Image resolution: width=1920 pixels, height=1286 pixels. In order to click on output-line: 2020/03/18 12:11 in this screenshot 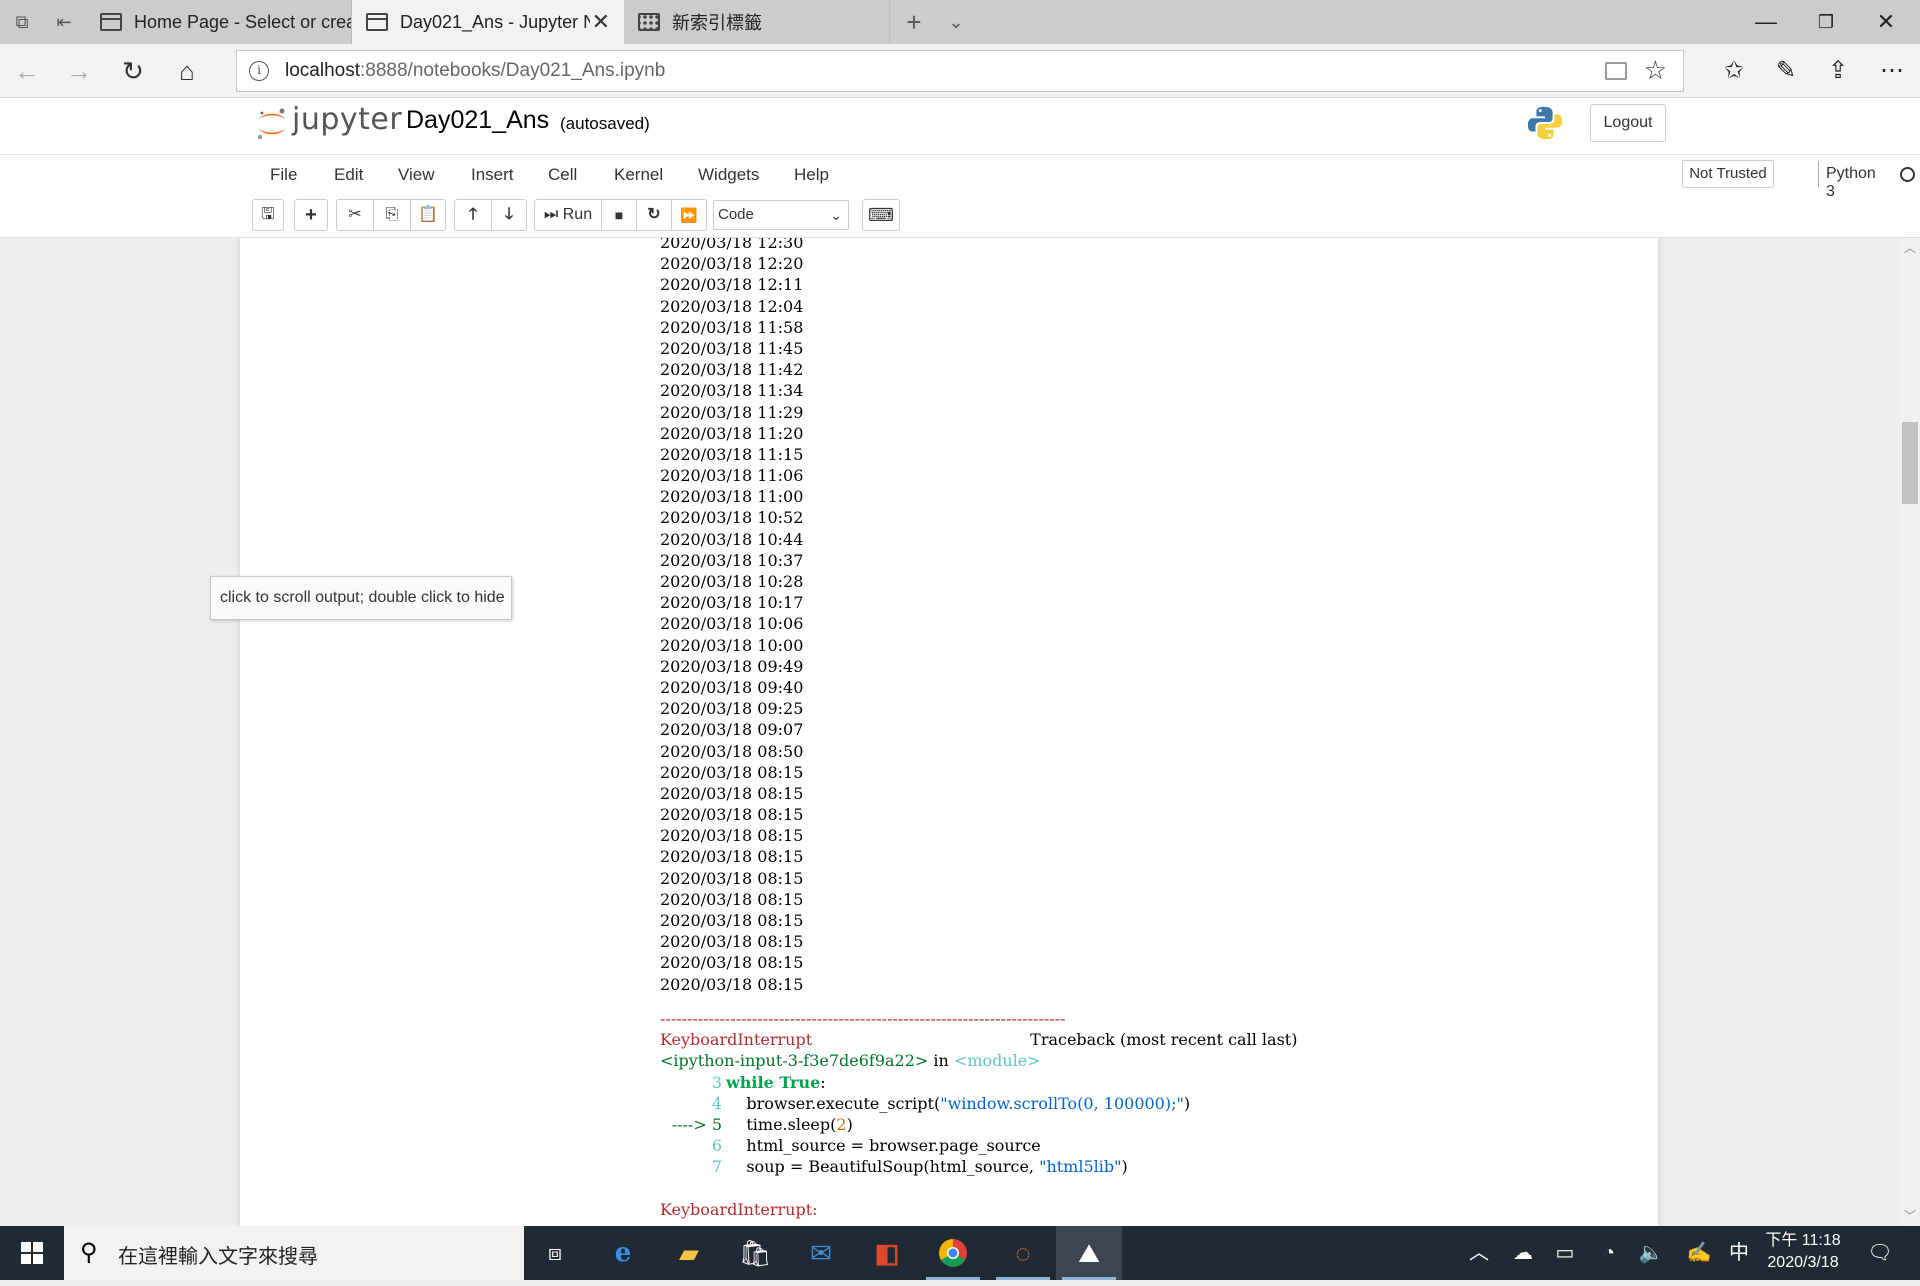, I will do `click(732, 285)`.